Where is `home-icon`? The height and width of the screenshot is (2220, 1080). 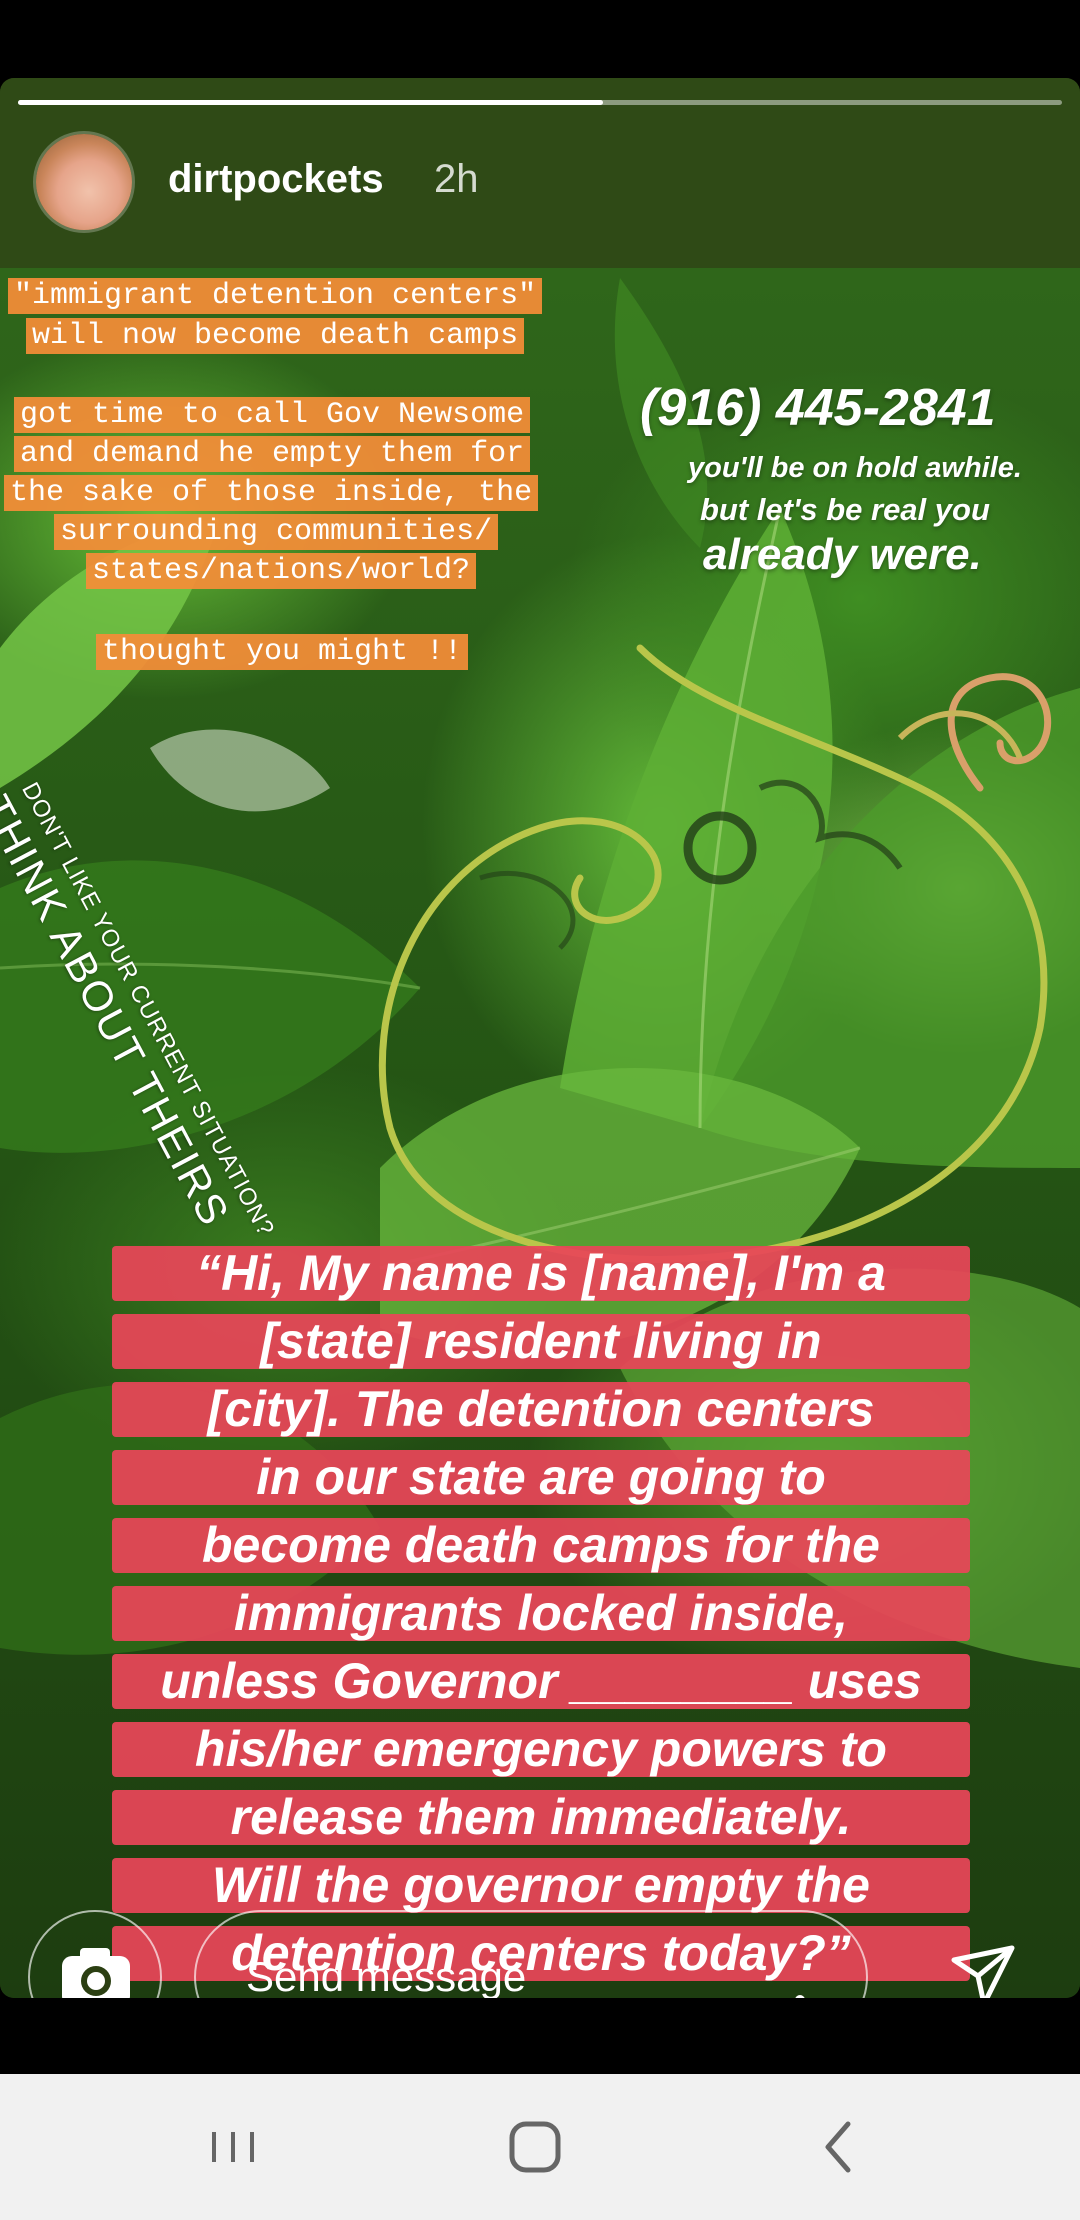
home-icon is located at coordinates (535, 2147).